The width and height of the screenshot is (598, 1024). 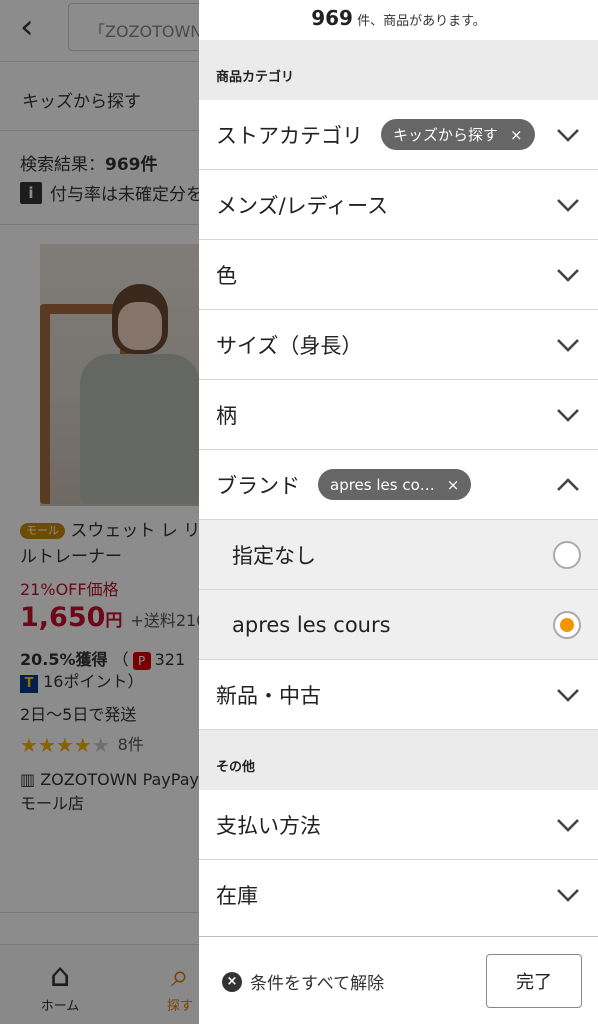 What do you see at coordinates (398, 70) in the screenshot?
I see `section-header-category: 商品カテゴリ` at bounding box center [398, 70].